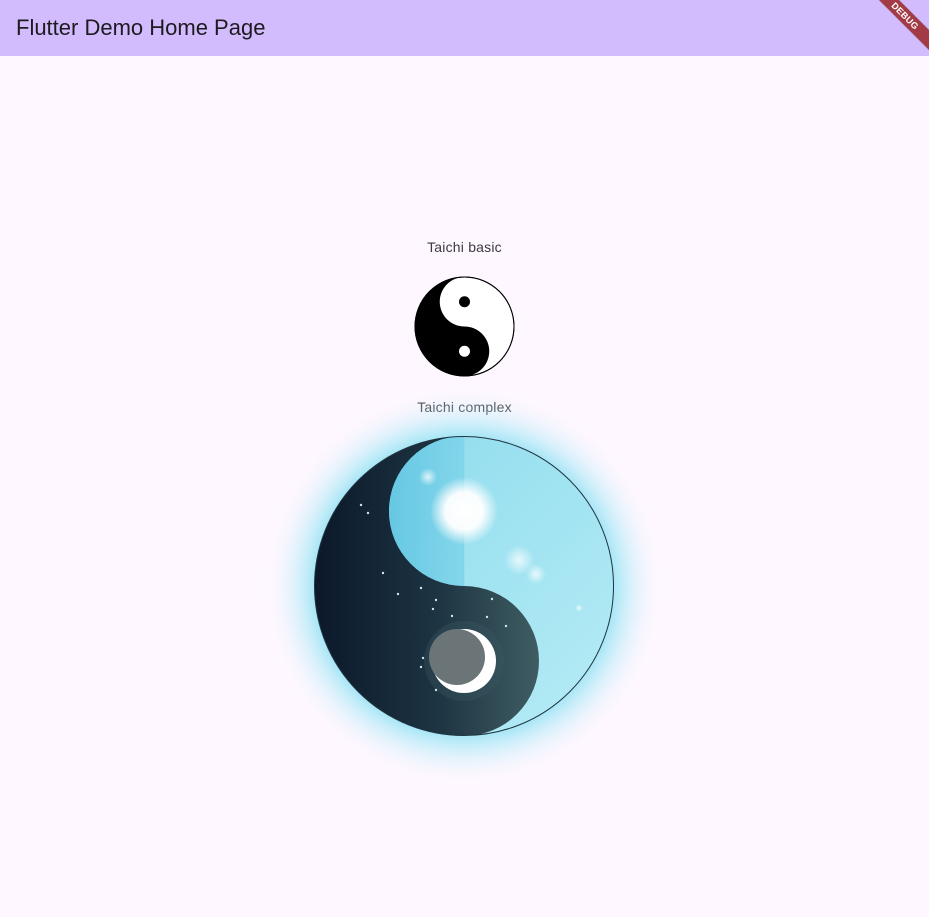 This screenshot has width=929, height=917. What do you see at coordinates (464, 351) in the screenshot?
I see `taichi-basic-yang-dot` at bounding box center [464, 351].